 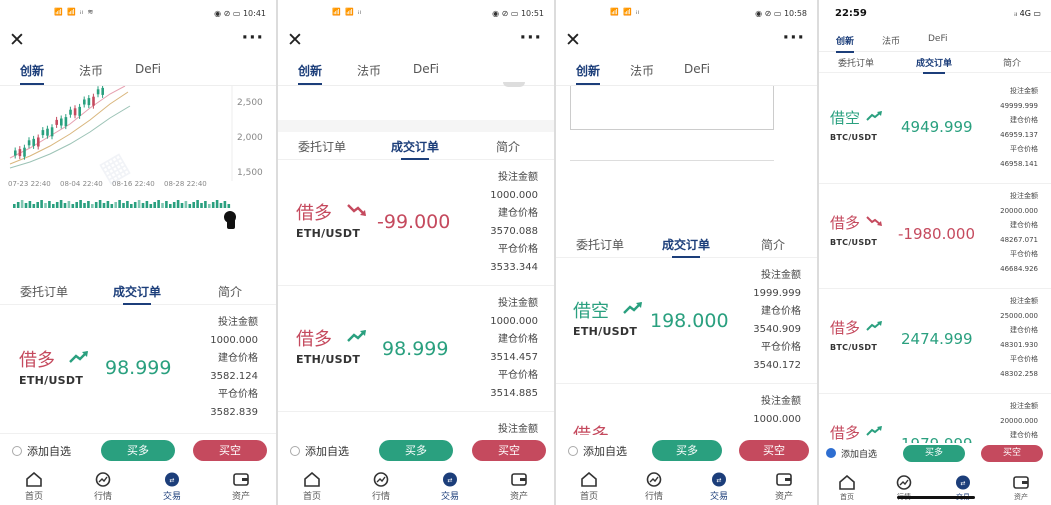 I want to click on trade-icon: ⇄, so click(x=963, y=482).